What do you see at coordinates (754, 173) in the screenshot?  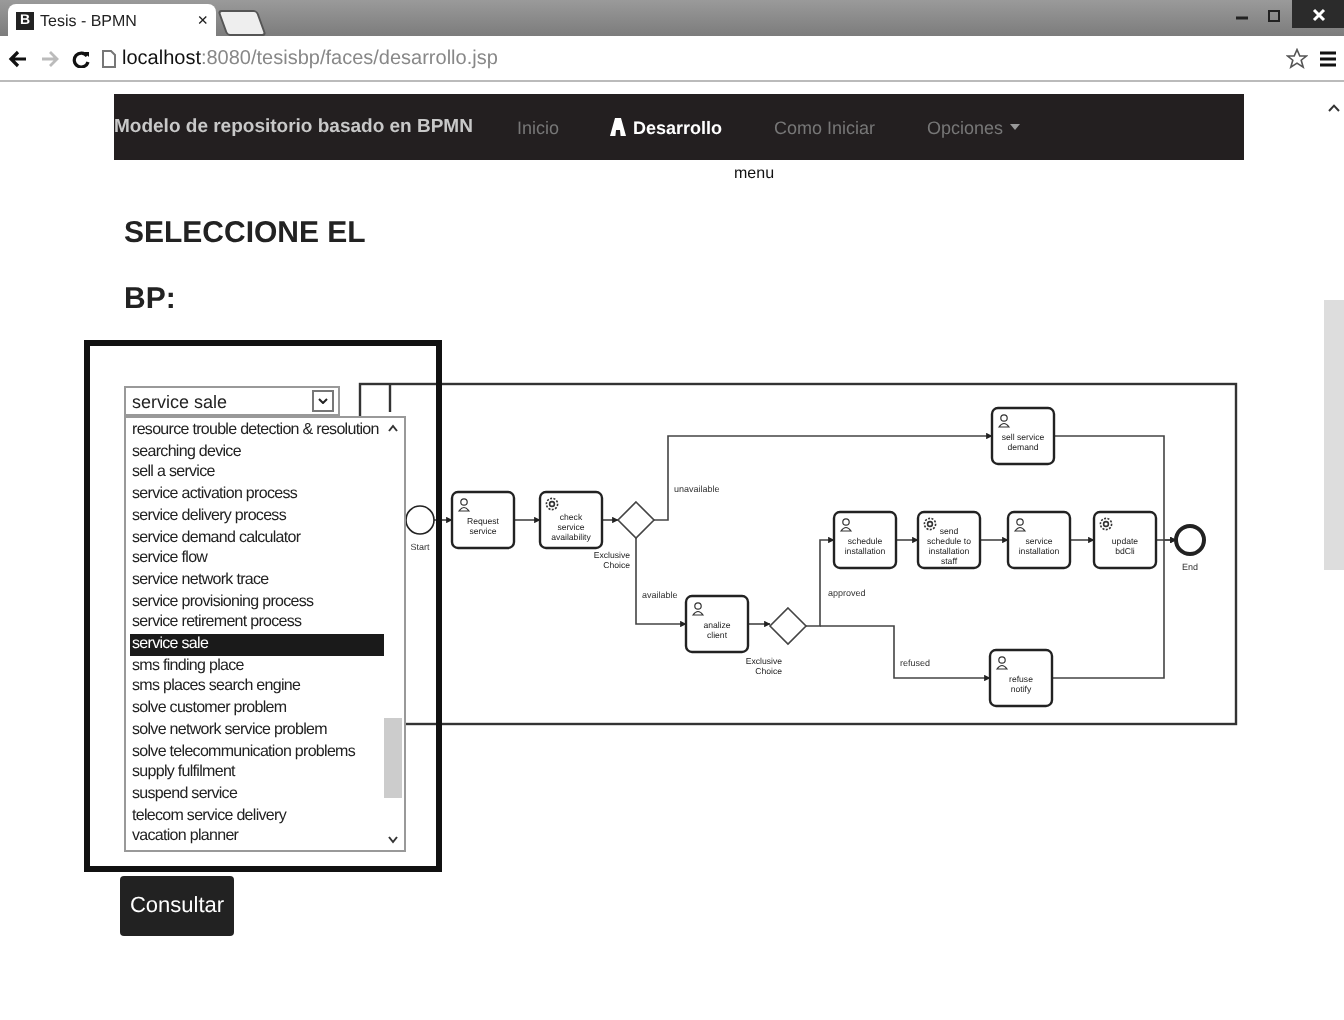 I see `menu-label: menu` at bounding box center [754, 173].